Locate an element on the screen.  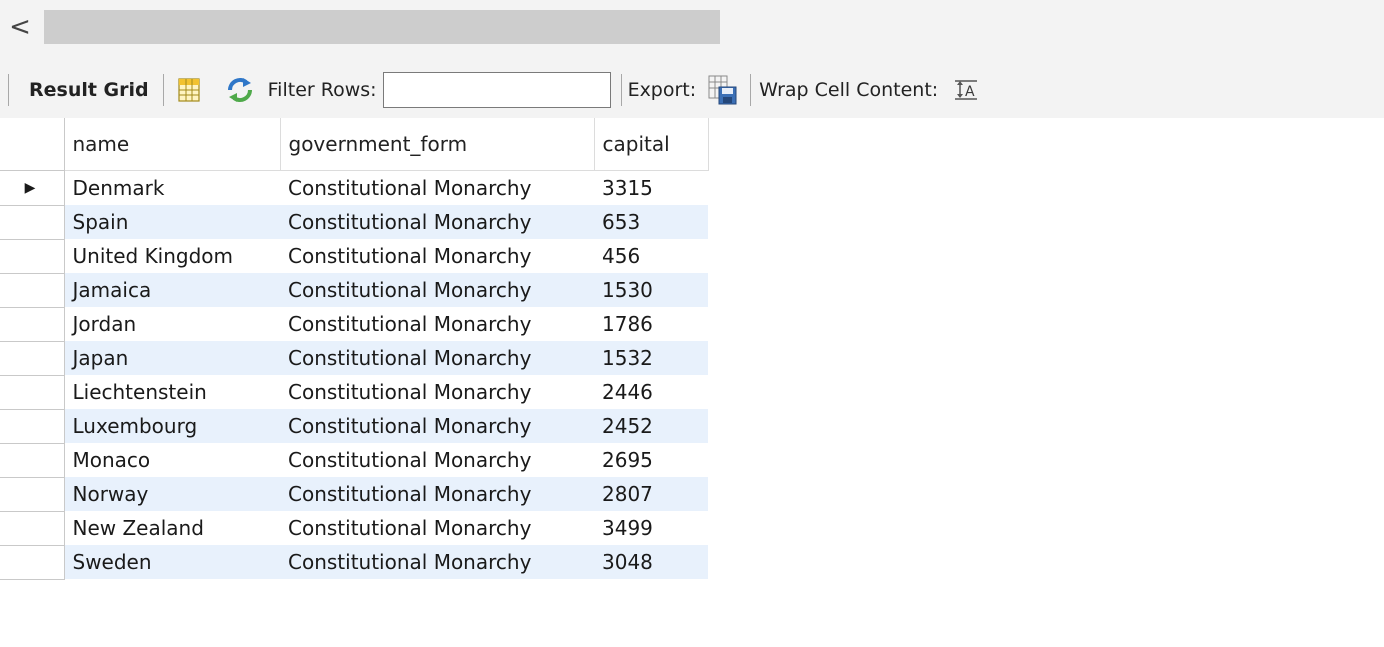
cell-name: Jordan is located at coordinates (172, 324).